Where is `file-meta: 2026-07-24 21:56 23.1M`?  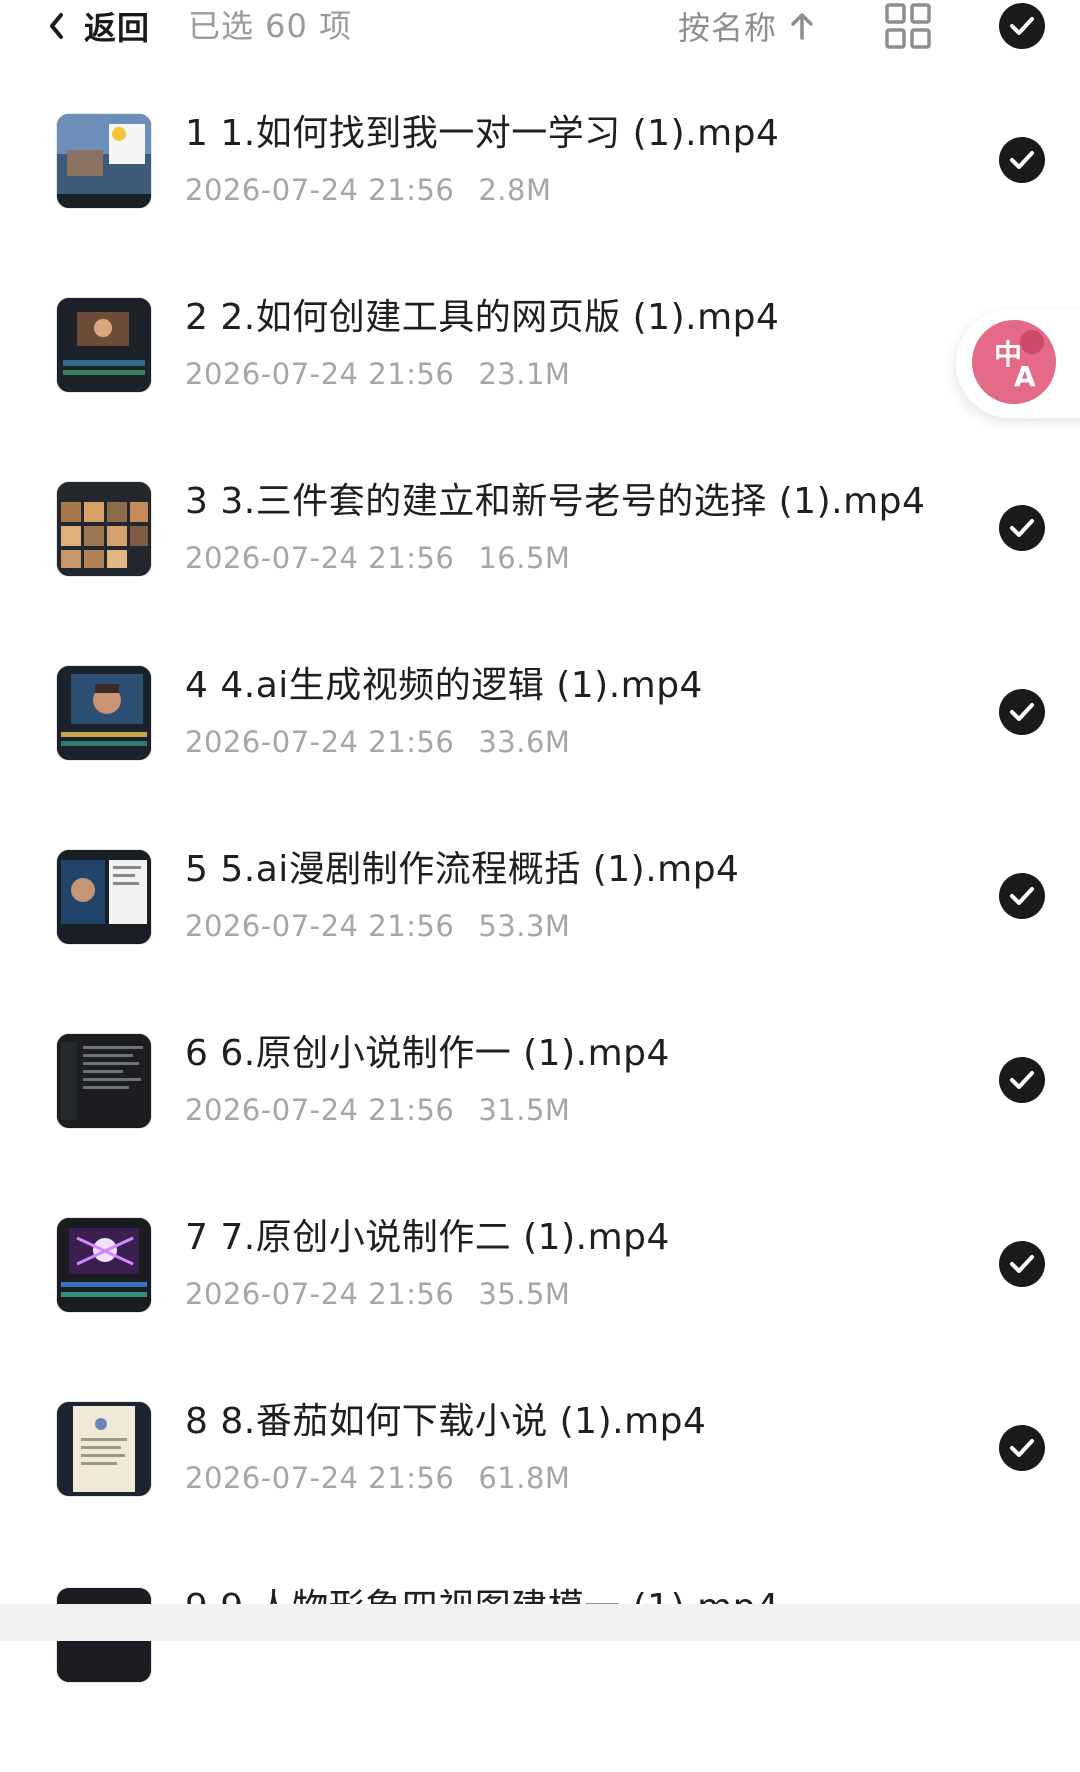 file-meta: 2026-07-24 21:56 23.1M is located at coordinates (377, 374).